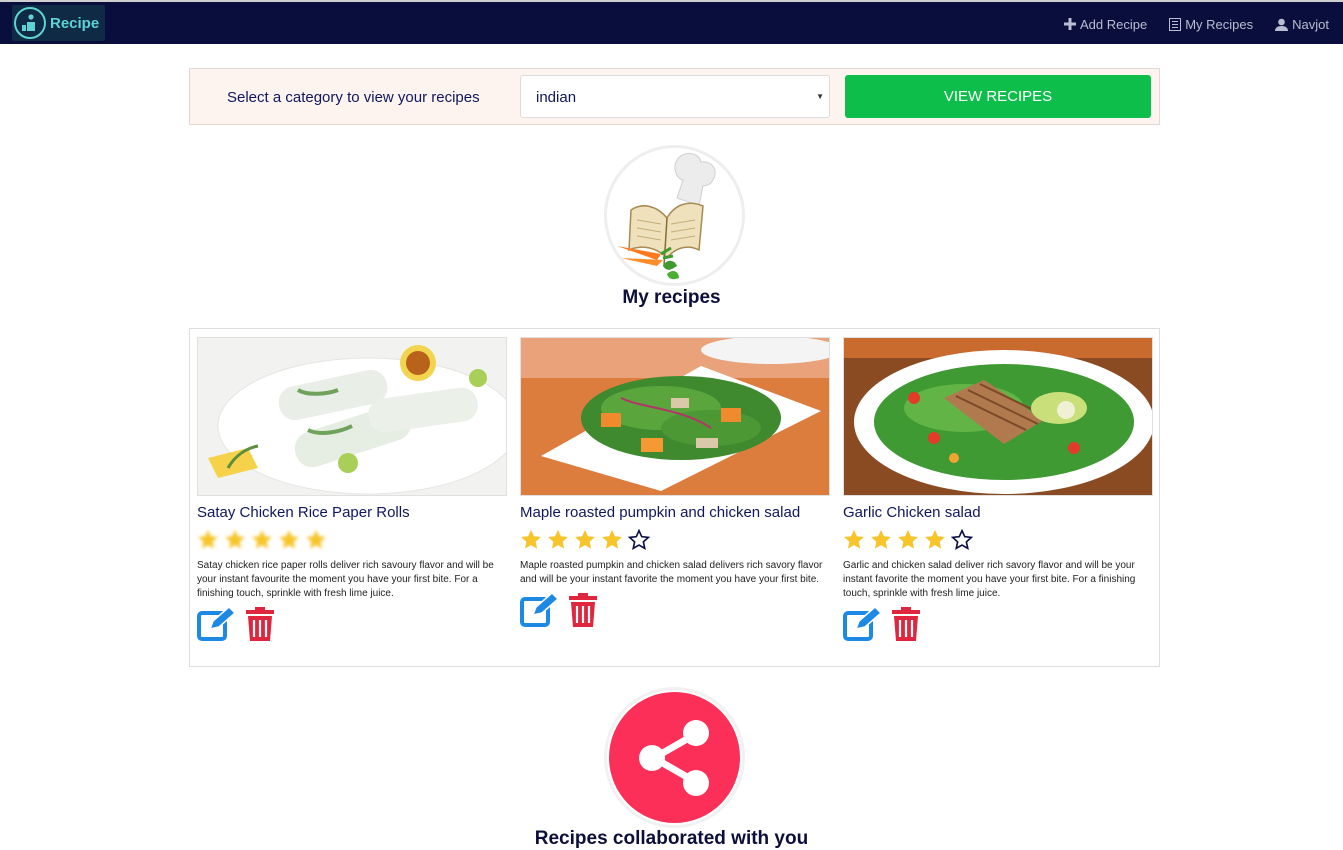 The width and height of the screenshot is (1343, 850). What do you see at coordinates (674, 215) in the screenshot?
I see `cookbook-icon` at bounding box center [674, 215].